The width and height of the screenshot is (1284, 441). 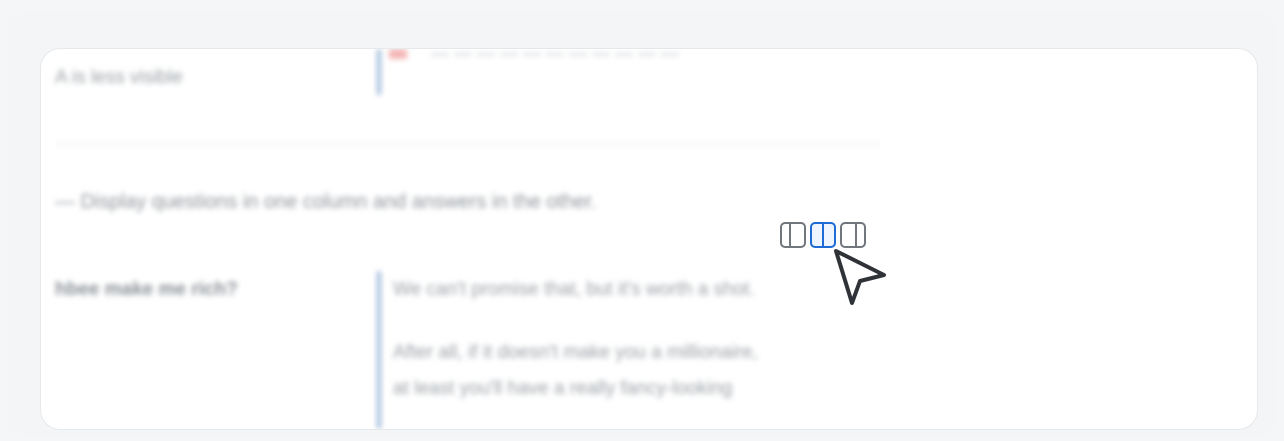 What do you see at coordinates (379, 350) in the screenshot?
I see `answer-divider` at bounding box center [379, 350].